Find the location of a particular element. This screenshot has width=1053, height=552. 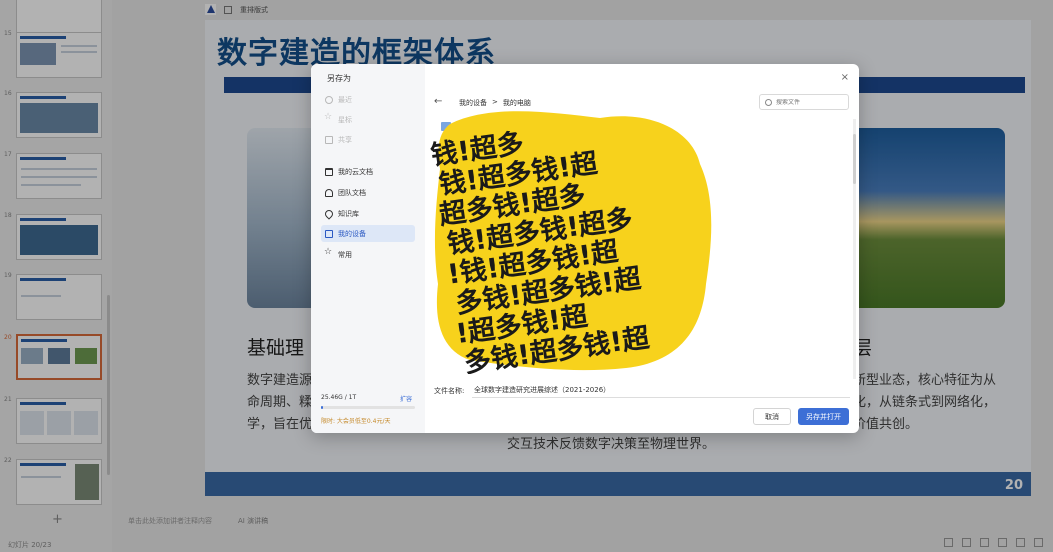

favorite-icon is located at coordinates (328, 253).